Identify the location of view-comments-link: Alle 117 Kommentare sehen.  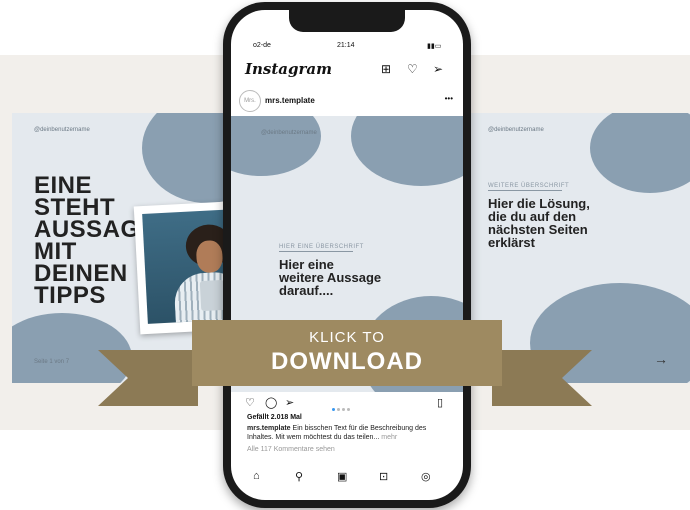
(291, 449).